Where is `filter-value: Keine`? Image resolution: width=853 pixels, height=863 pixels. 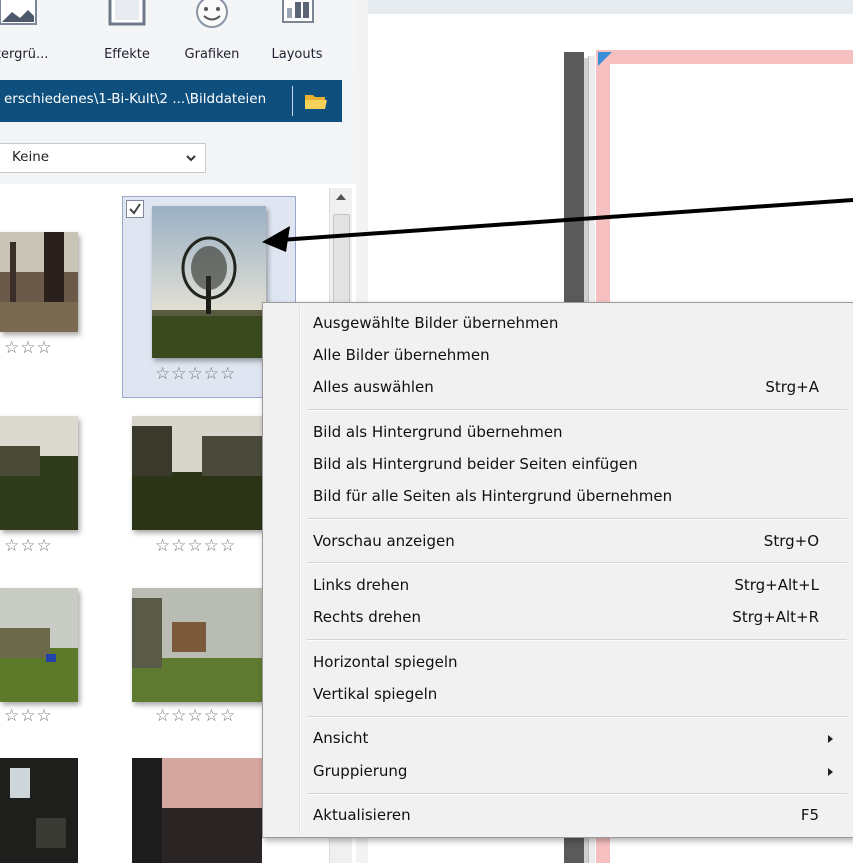 filter-value: Keine is located at coordinates (31, 157).